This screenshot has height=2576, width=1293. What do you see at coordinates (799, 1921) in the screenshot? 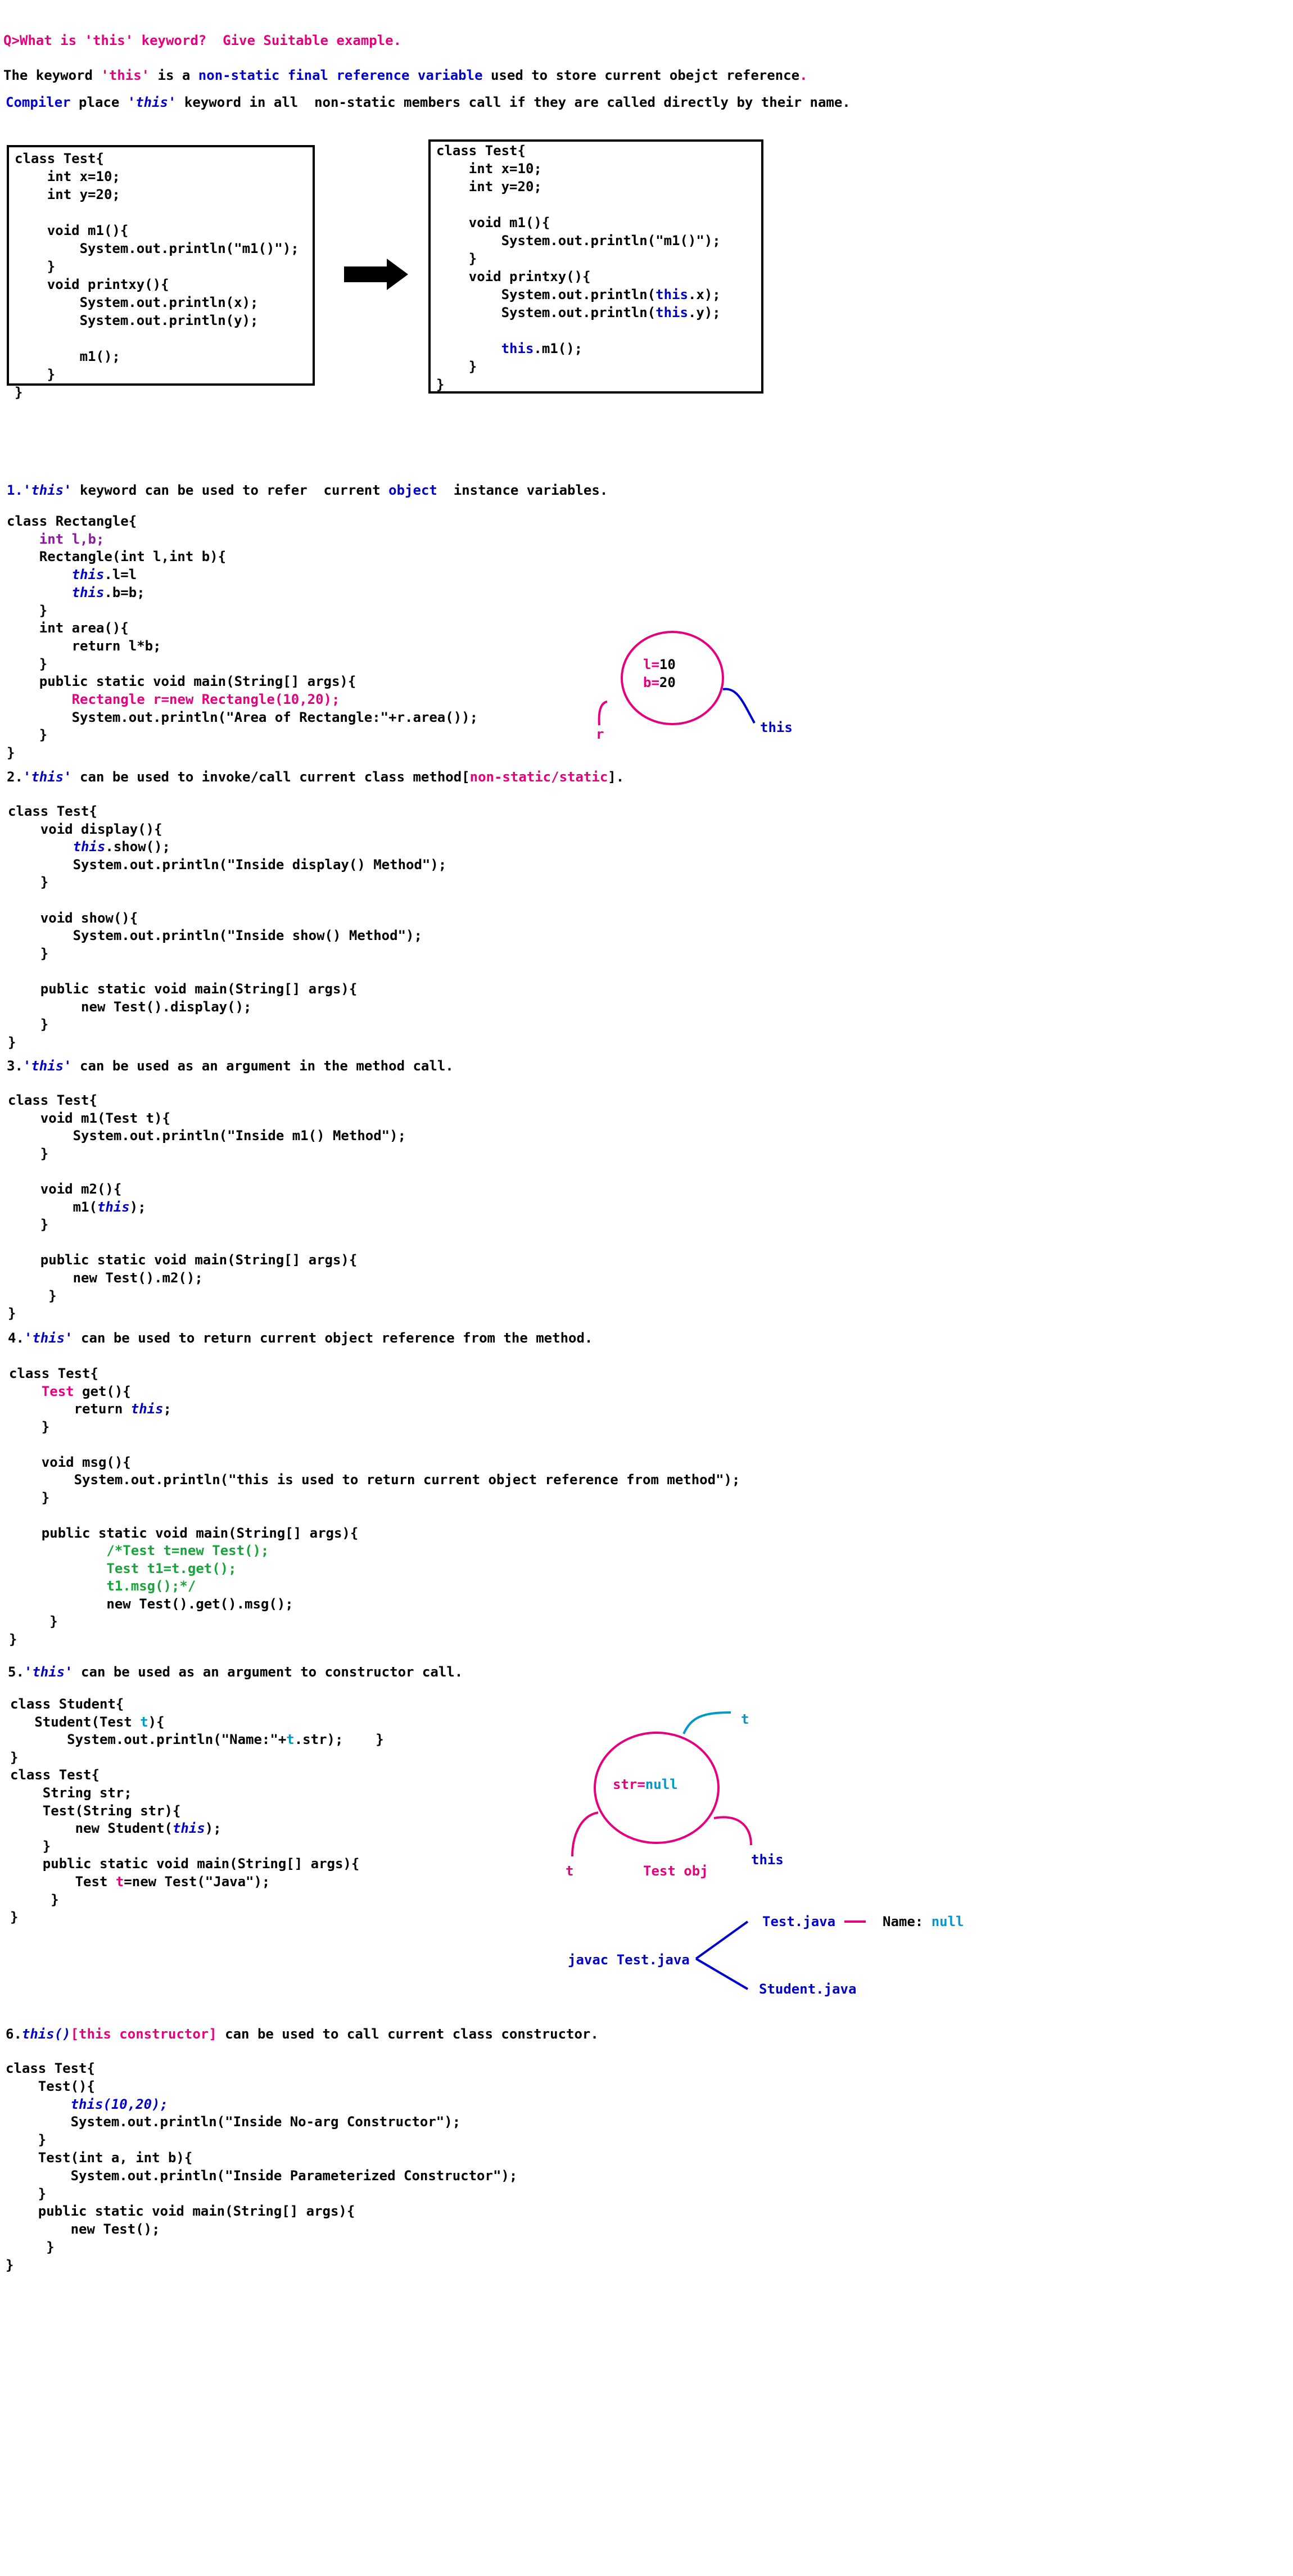
I see `test-java-label: Test.java` at bounding box center [799, 1921].